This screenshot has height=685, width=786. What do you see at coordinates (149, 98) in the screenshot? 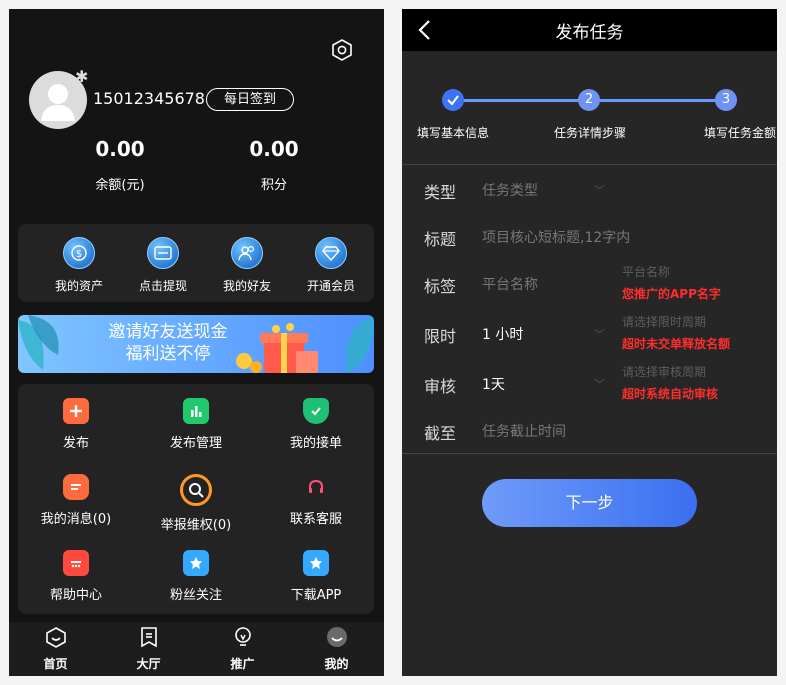
I see `user-phone: 15012345678` at bounding box center [149, 98].